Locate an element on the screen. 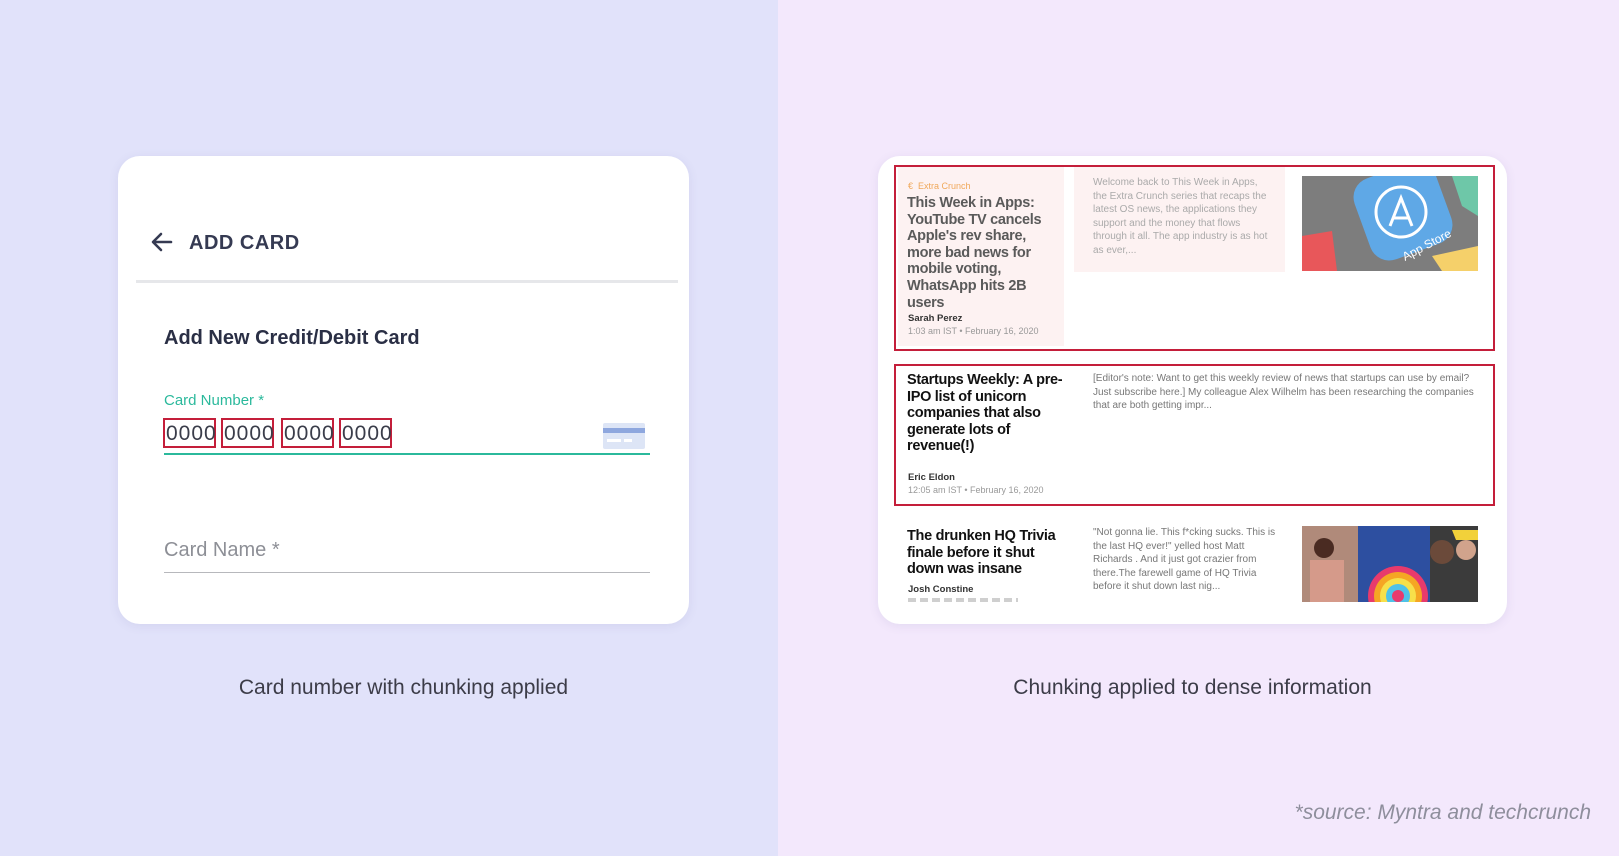 This screenshot has width=1619, height=856. article-author: Josh Constine is located at coordinates (940, 589).